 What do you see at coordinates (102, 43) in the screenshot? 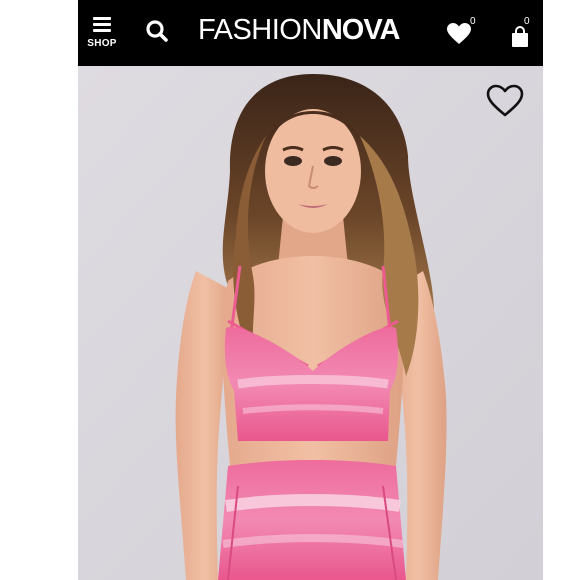
I see `shop-label: SHOP` at bounding box center [102, 43].